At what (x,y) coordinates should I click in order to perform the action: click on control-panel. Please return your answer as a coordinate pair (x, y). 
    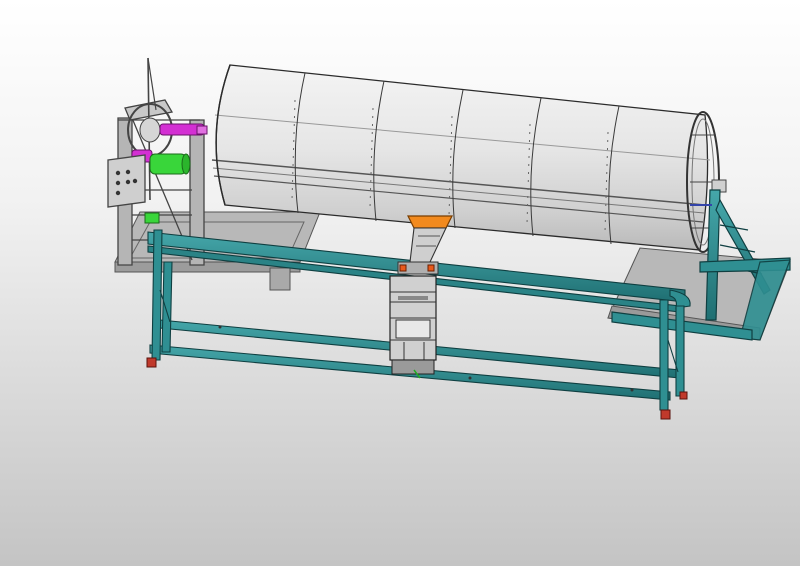
    Looking at the image, I should click on (126, 181).